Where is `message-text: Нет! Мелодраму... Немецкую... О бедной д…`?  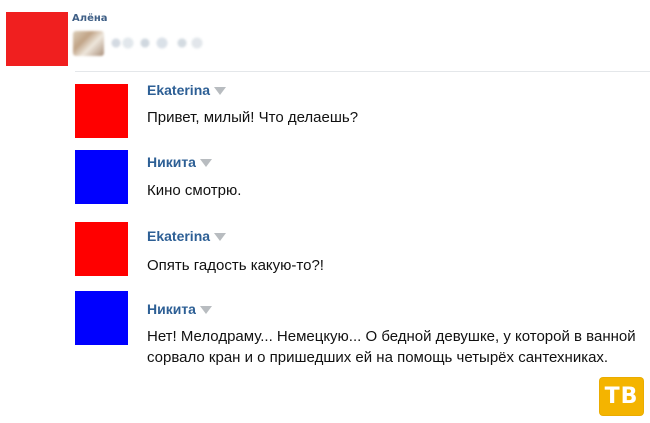
message-text: Нет! Мелодраму... Немецкую... О бедной д… is located at coordinates (391, 347).